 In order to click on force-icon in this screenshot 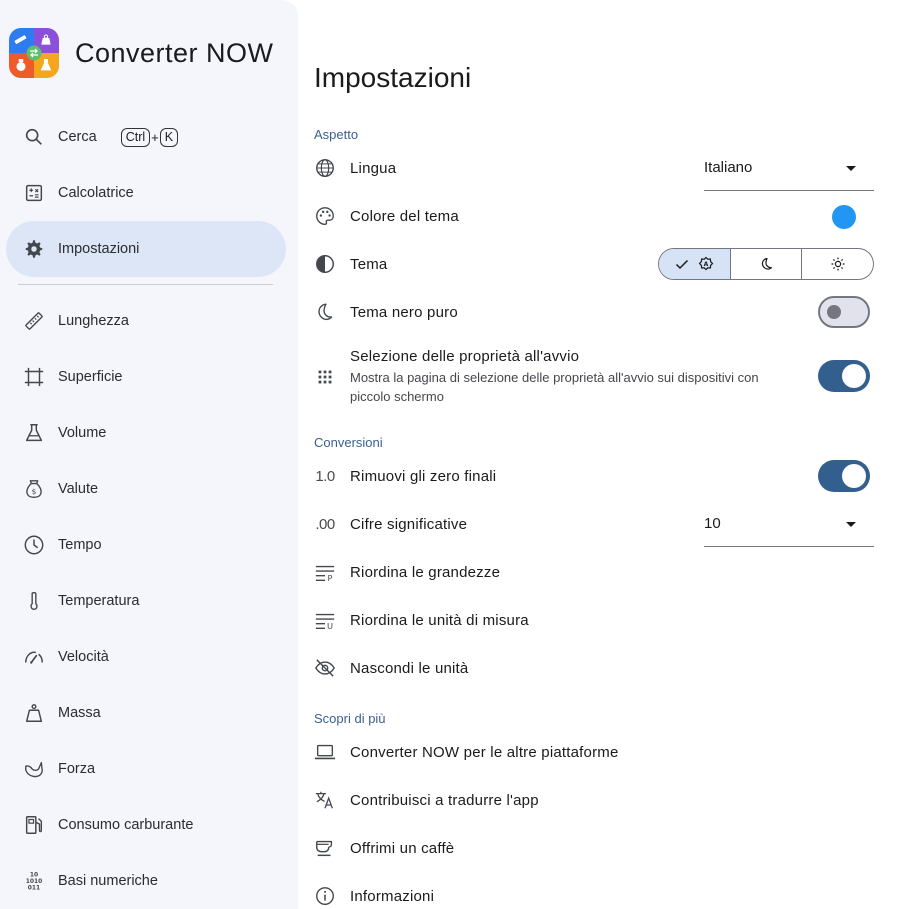, I will do `click(34, 769)`.